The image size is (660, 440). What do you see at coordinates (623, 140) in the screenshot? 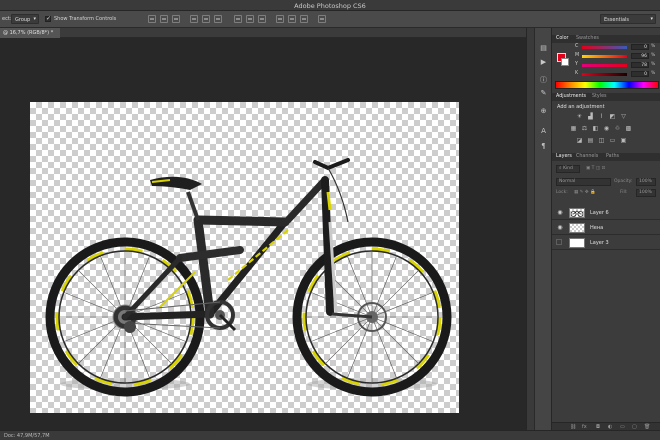
I see `selective-color-icon: ▣` at bounding box center [623, 140].